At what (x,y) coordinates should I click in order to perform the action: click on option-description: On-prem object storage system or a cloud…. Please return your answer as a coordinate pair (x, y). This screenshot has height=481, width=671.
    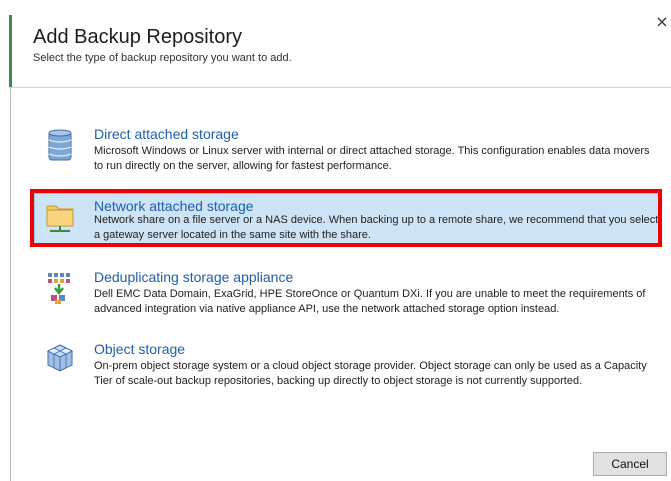
    Looking at the image, I should click on (370, 373).